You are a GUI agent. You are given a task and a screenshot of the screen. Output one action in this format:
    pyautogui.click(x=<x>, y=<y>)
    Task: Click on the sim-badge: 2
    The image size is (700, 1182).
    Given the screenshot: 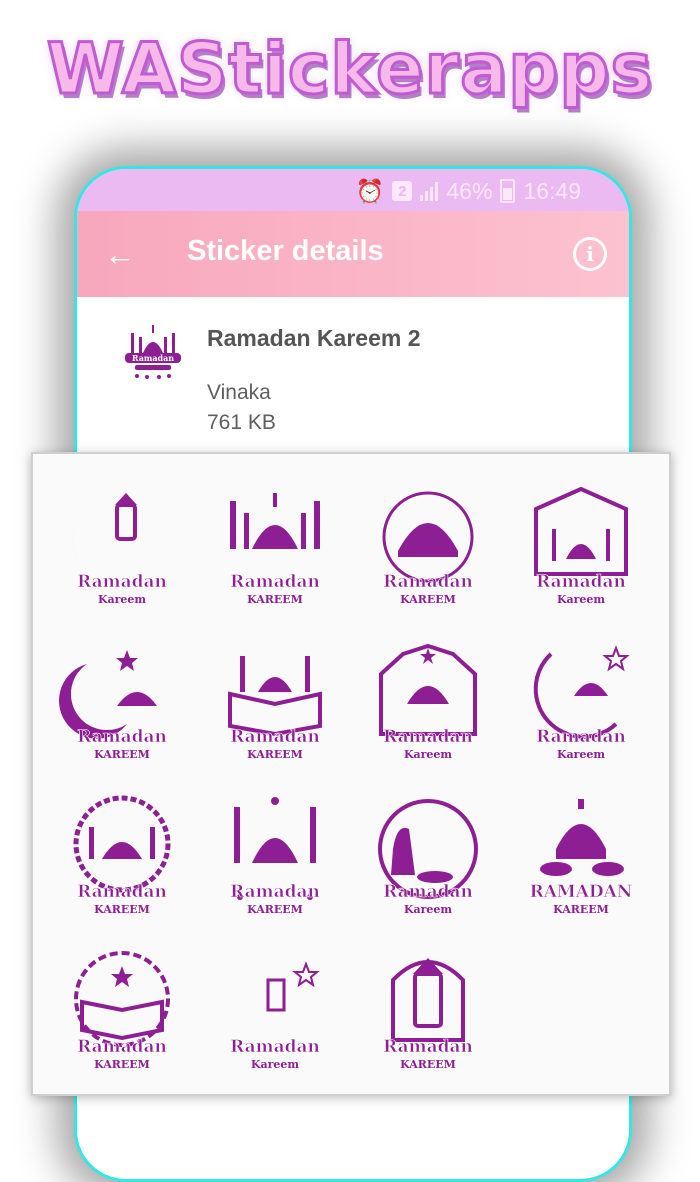 What is the action you would take?
    pyautogui.click(x=402, y=191)
    